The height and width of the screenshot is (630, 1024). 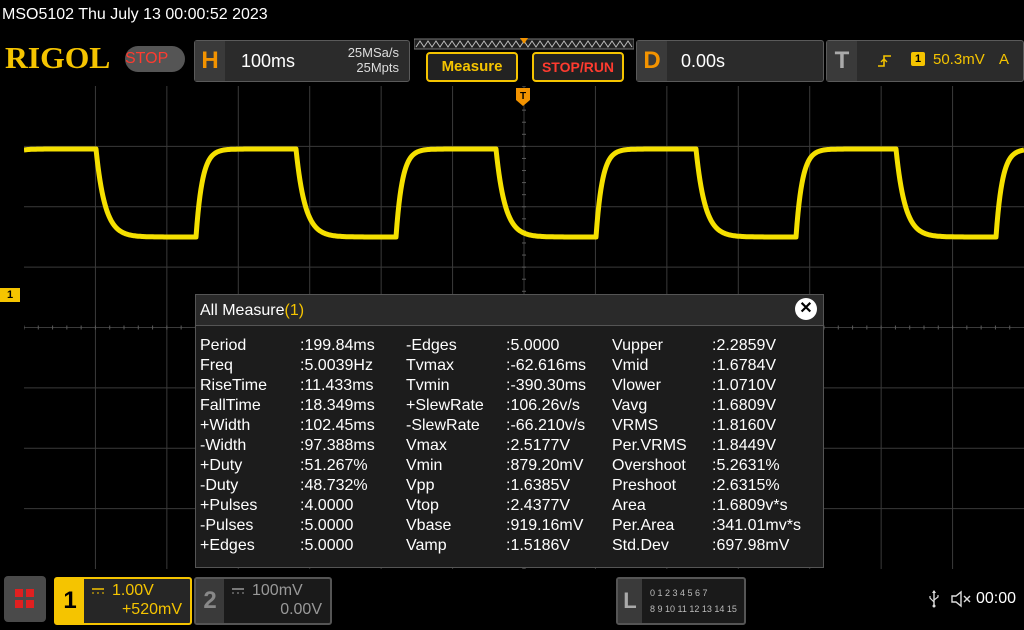 I want to click on measure-value: :2.5177V, so click(x=538, y=445).